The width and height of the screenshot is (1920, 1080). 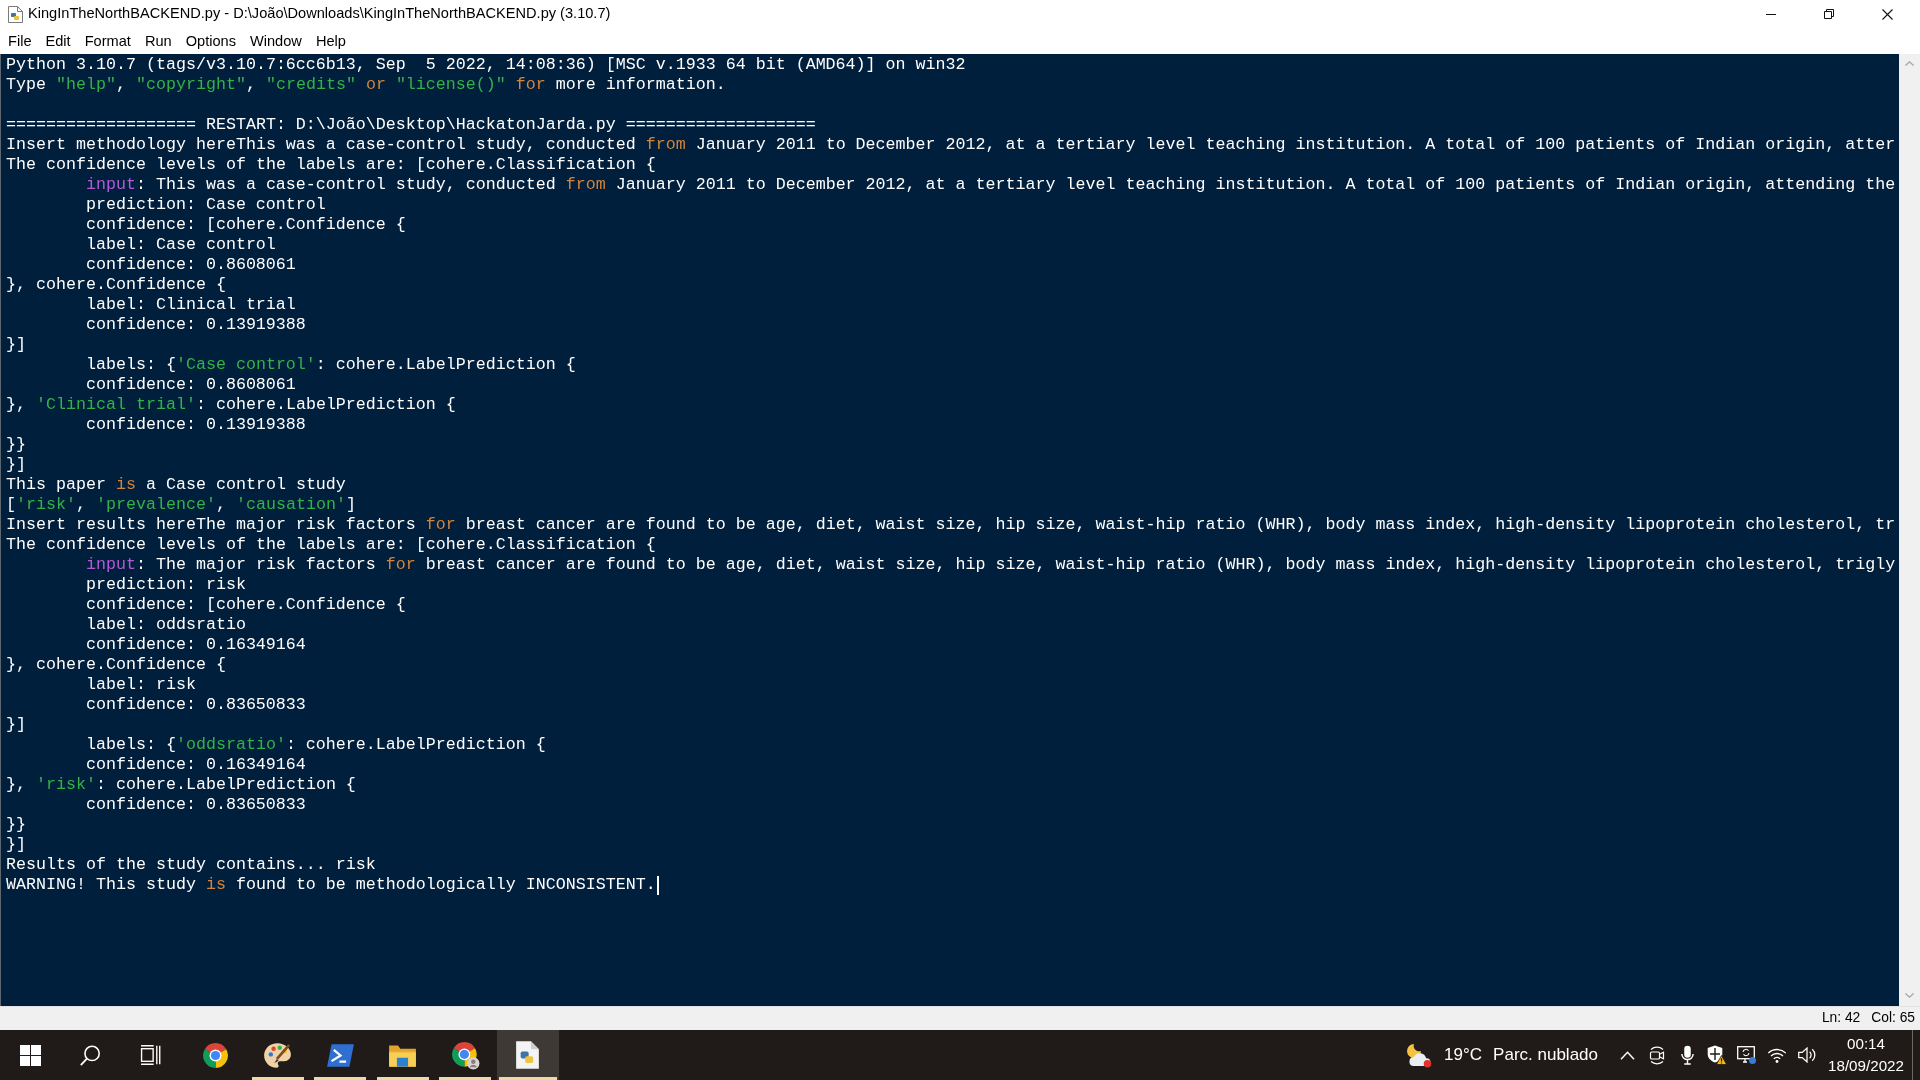 I want to click on monitor-sync-icon, so click(x=1747, y=1055).